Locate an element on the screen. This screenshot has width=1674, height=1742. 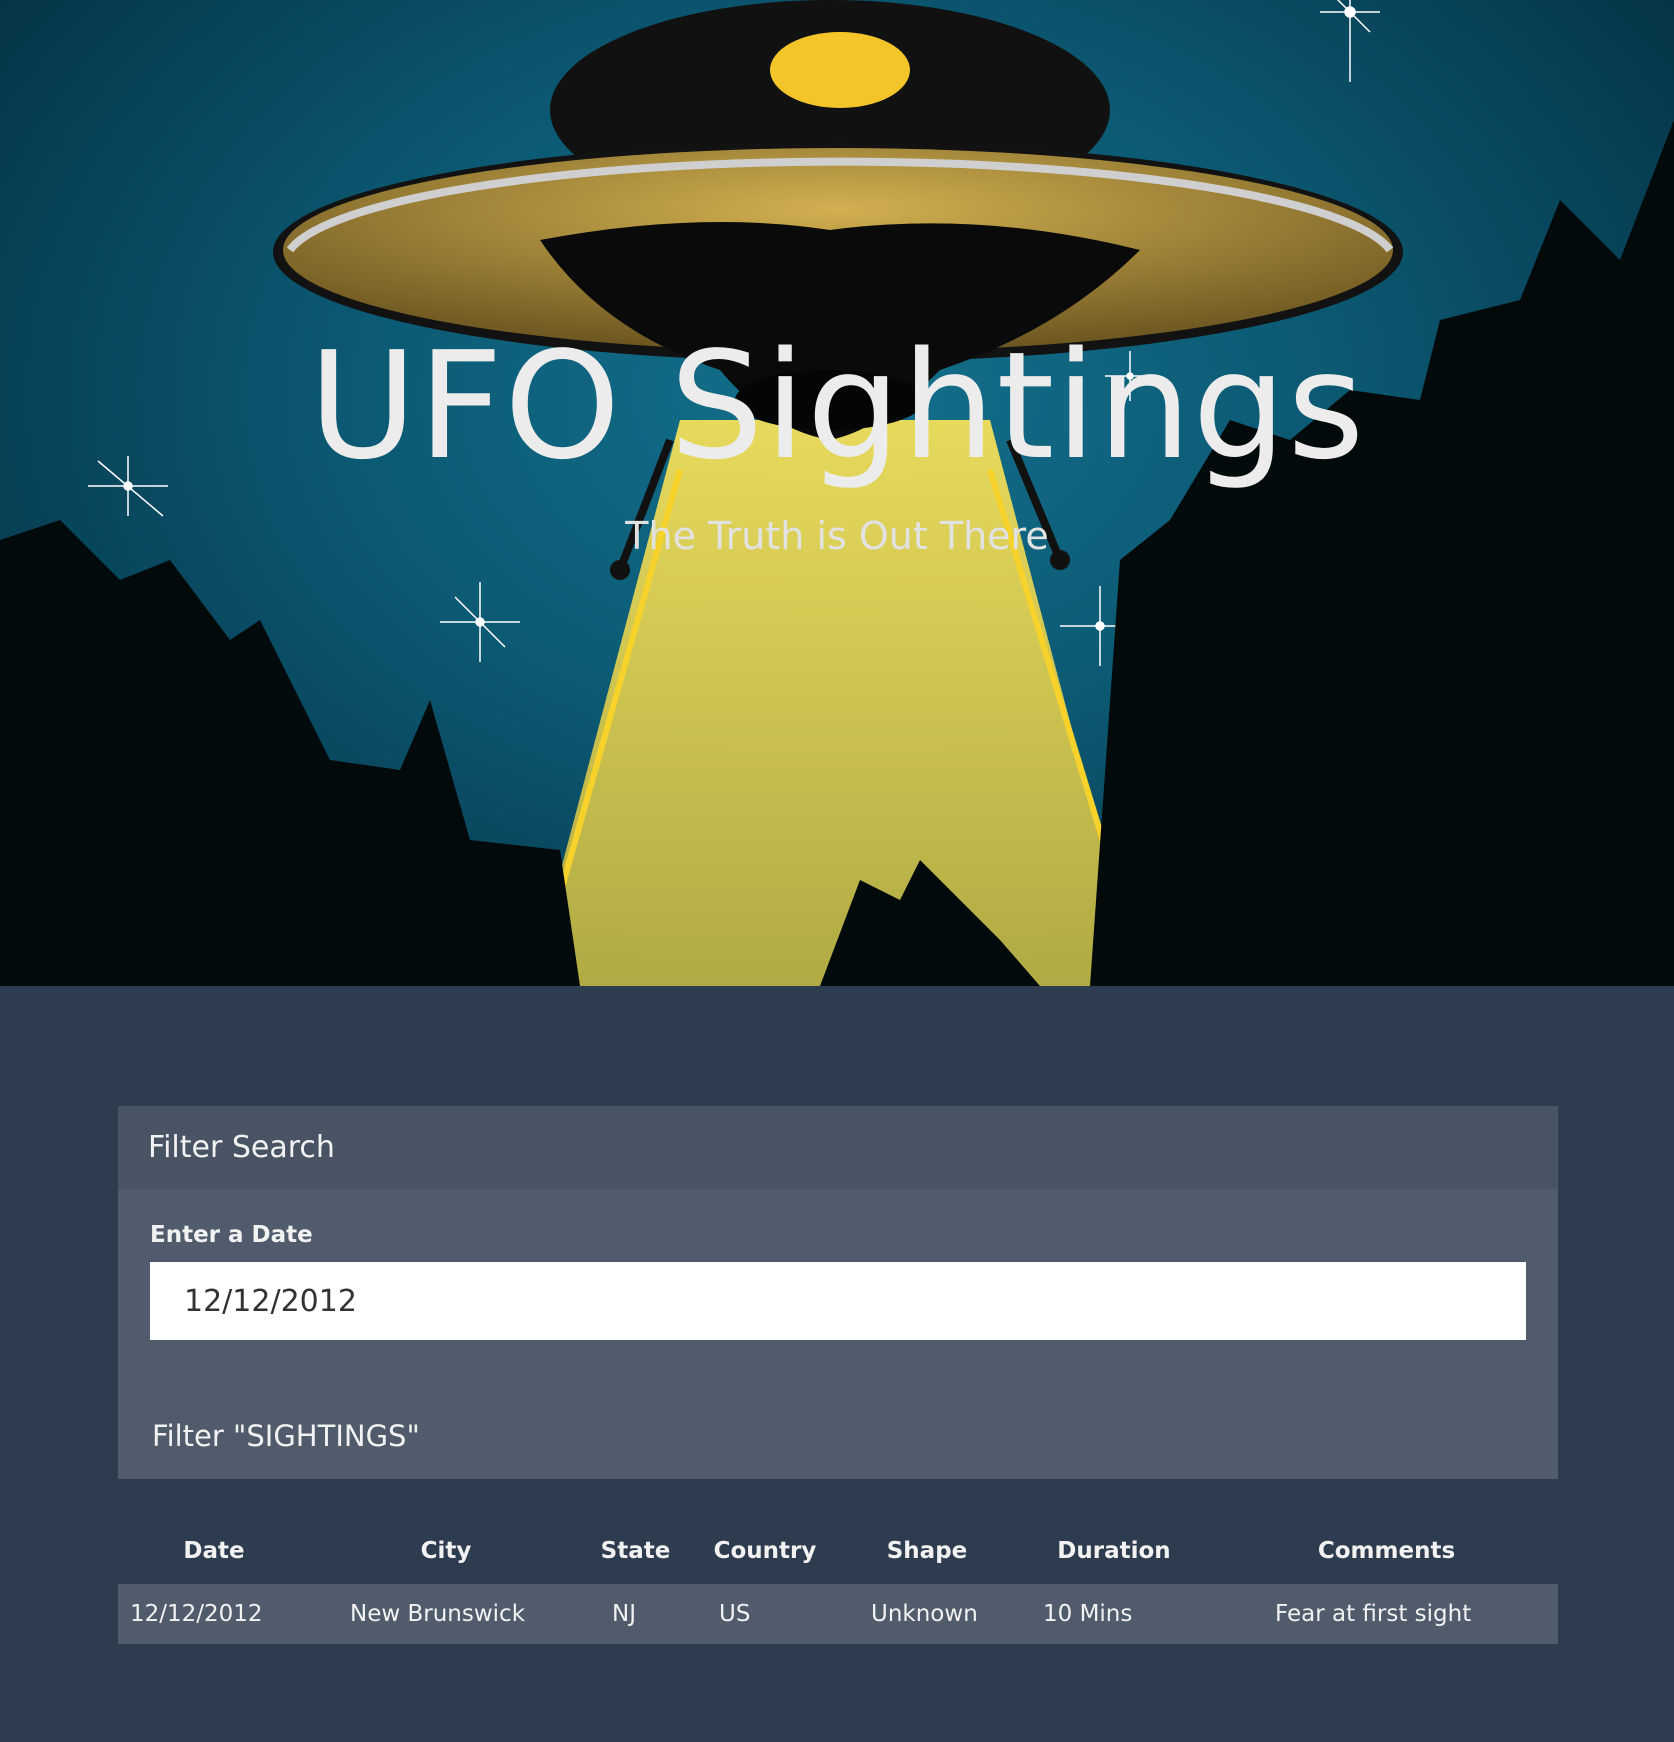
column-header-city: City is located at coordinates (446, 1551).